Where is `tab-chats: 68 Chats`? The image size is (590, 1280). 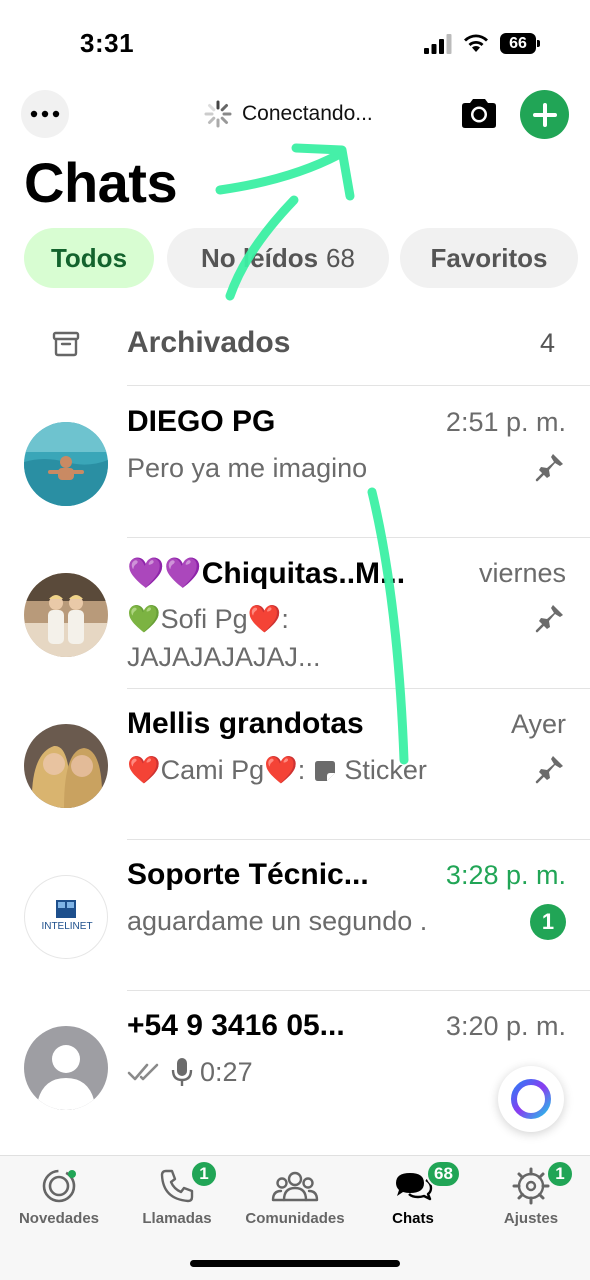
tab-chats: 68 Chats is located at coordinates (413, 1196).